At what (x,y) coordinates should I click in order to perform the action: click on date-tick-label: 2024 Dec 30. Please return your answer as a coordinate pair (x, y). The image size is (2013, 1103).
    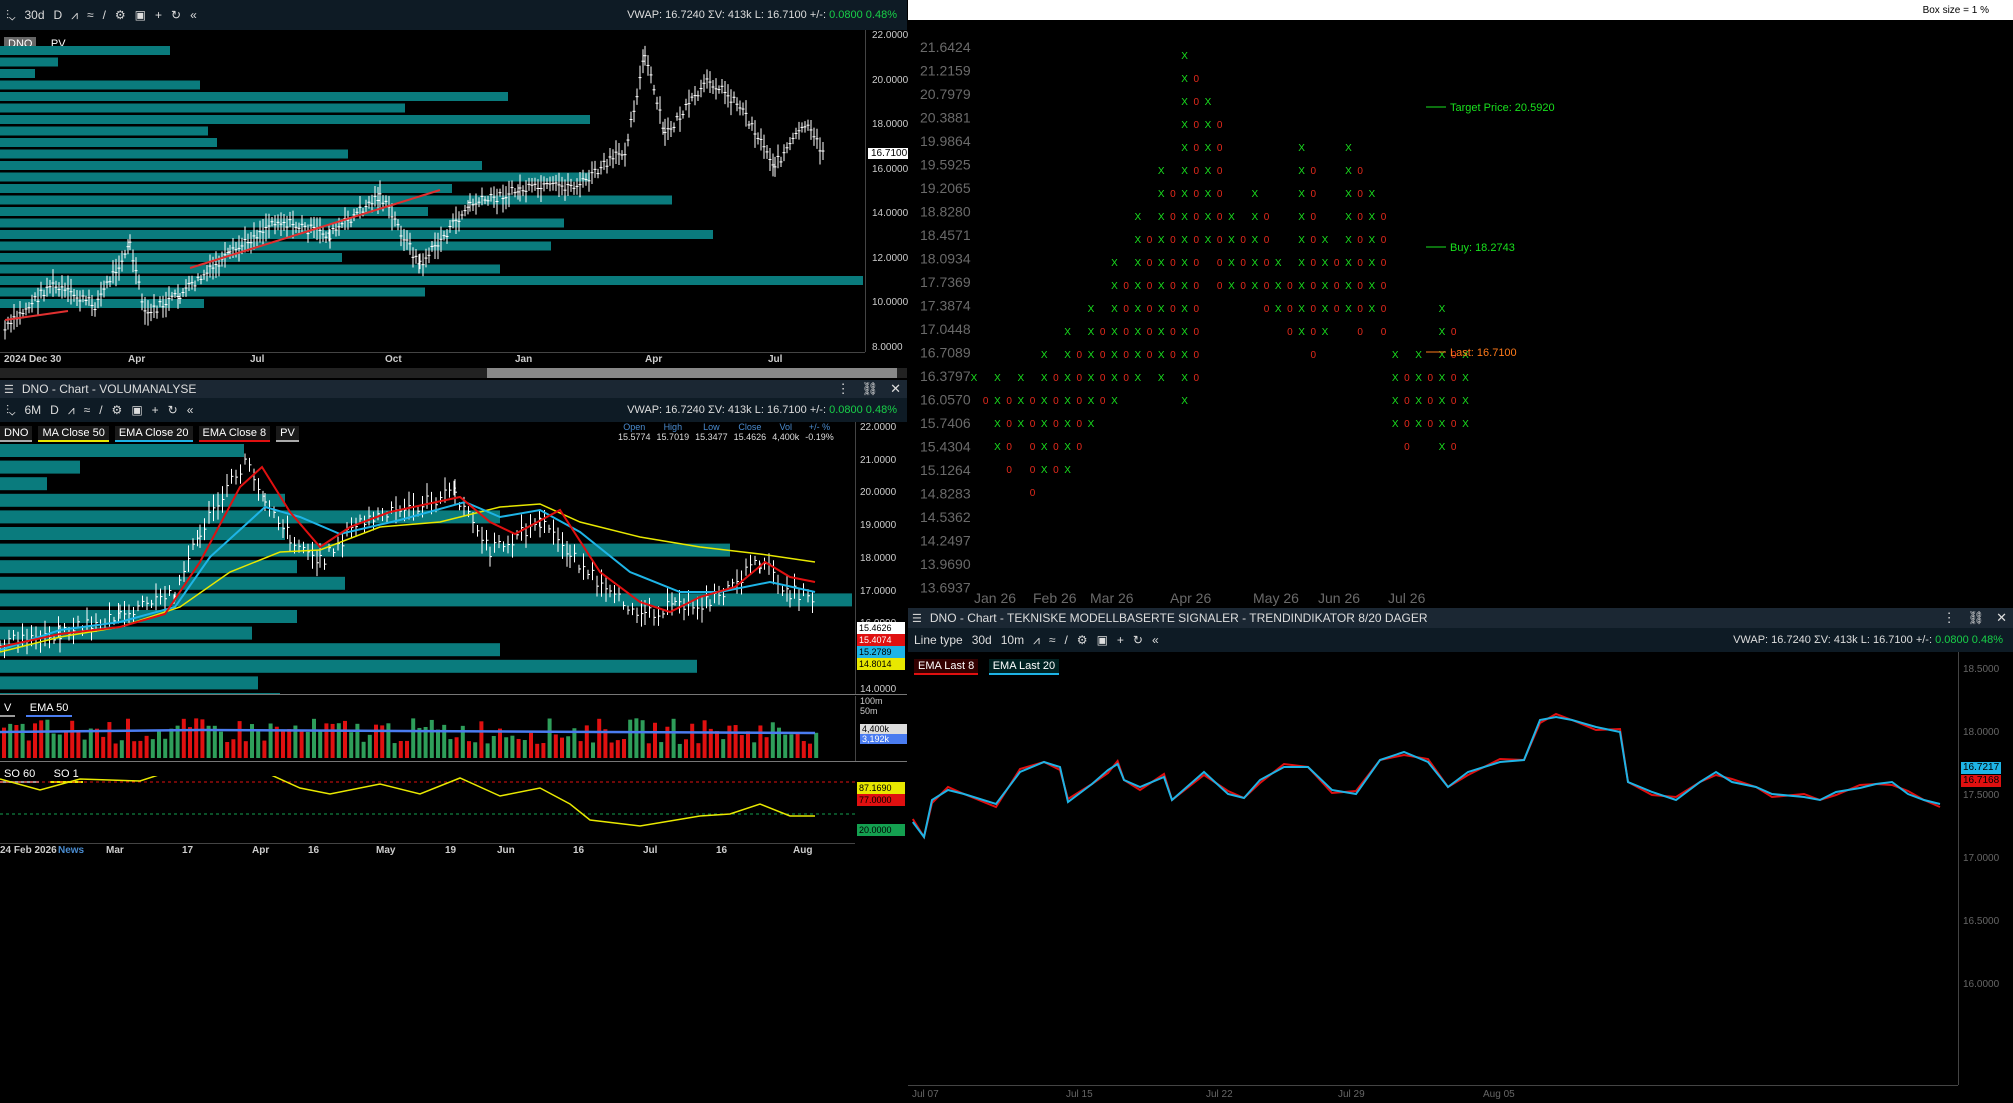
    Looking at the image, I should click on (33, 359).